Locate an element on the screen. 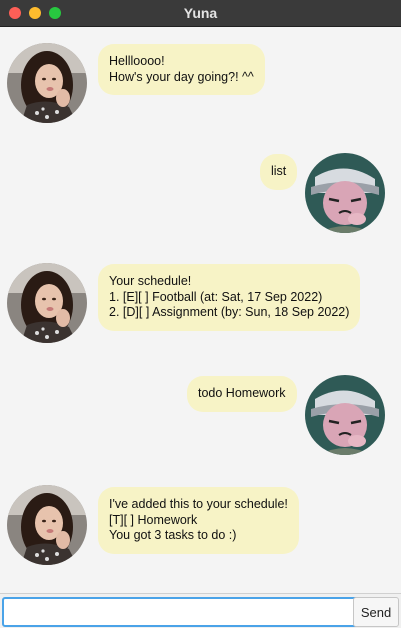 This screenshot has height=628, width=401. message-text-line: todo Homework is located at coordinates (242, 393).